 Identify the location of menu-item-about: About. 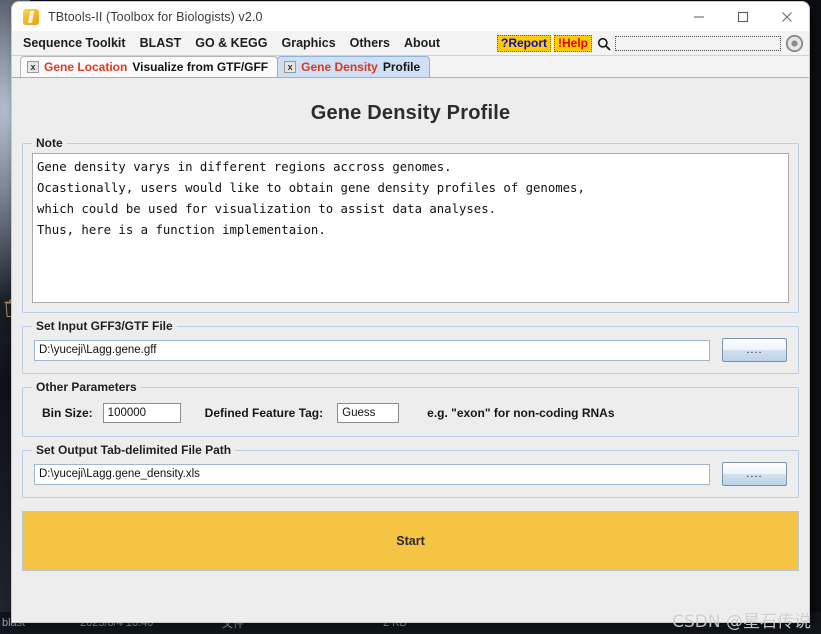
(422, 43).